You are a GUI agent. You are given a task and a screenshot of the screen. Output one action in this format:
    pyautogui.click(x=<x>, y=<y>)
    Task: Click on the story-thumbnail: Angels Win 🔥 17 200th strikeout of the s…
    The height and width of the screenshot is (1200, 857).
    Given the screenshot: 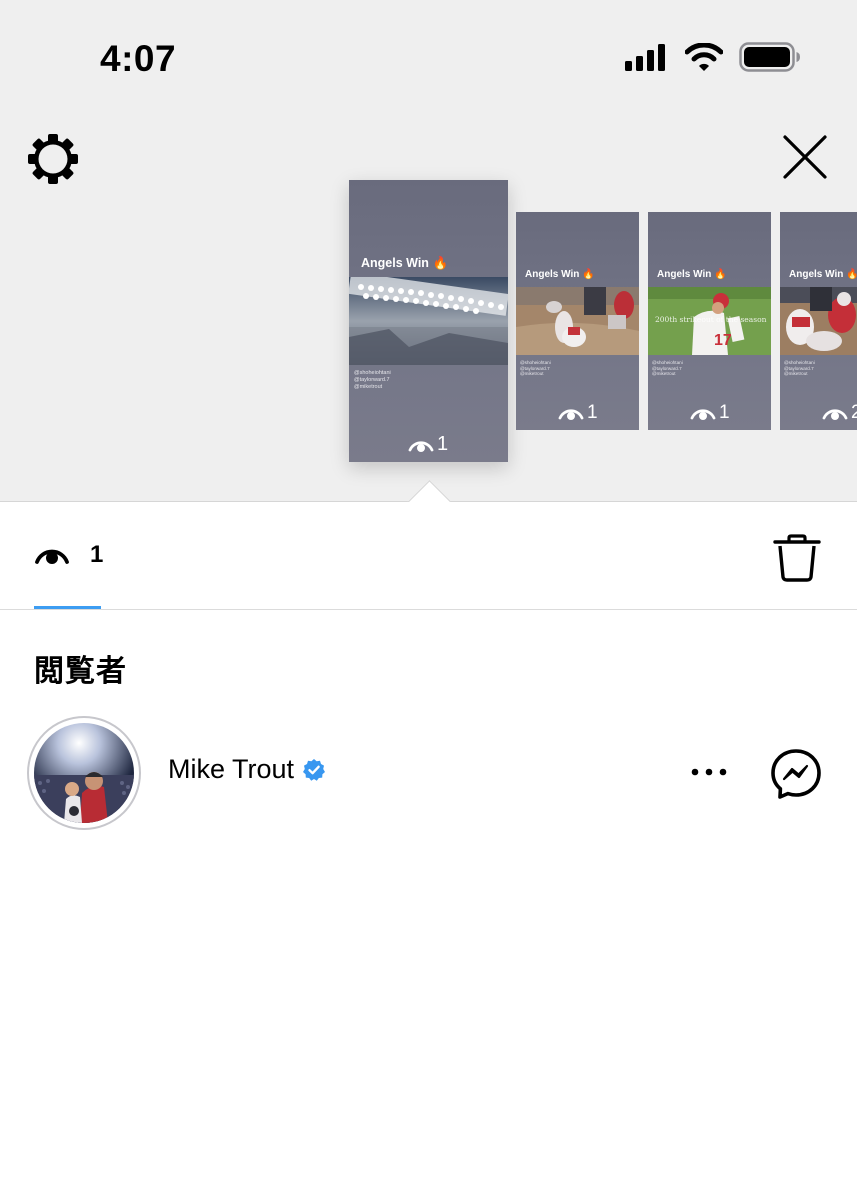 What is the action you would take?
    pyautogui.click(x=709, y=321)
    